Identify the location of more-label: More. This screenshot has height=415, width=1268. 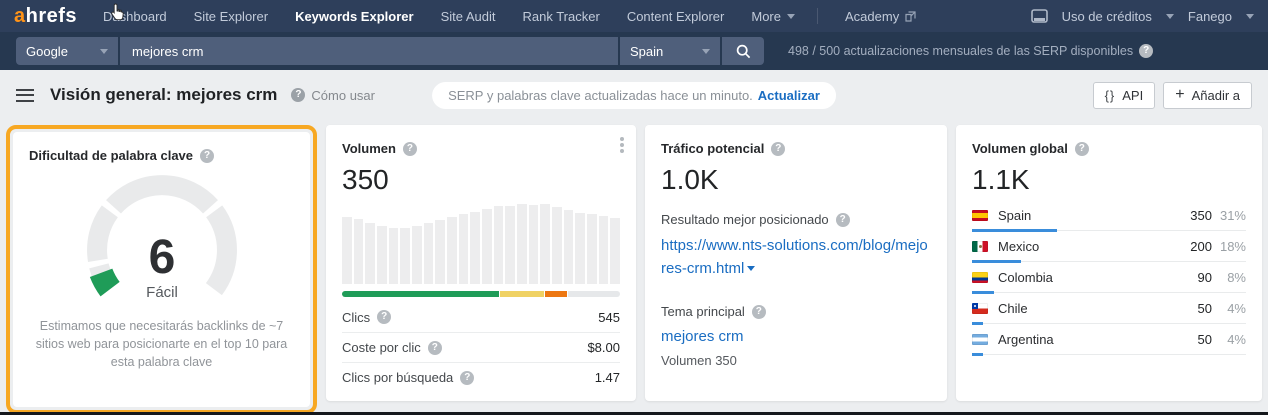
(766, 16).